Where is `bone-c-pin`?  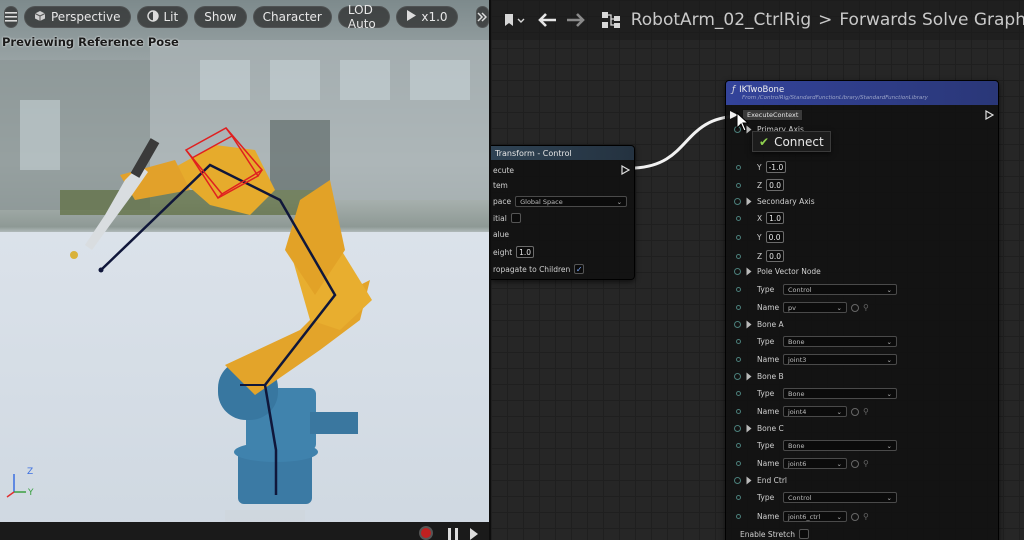 bone-c-pin is located at coordinates (737, 428).